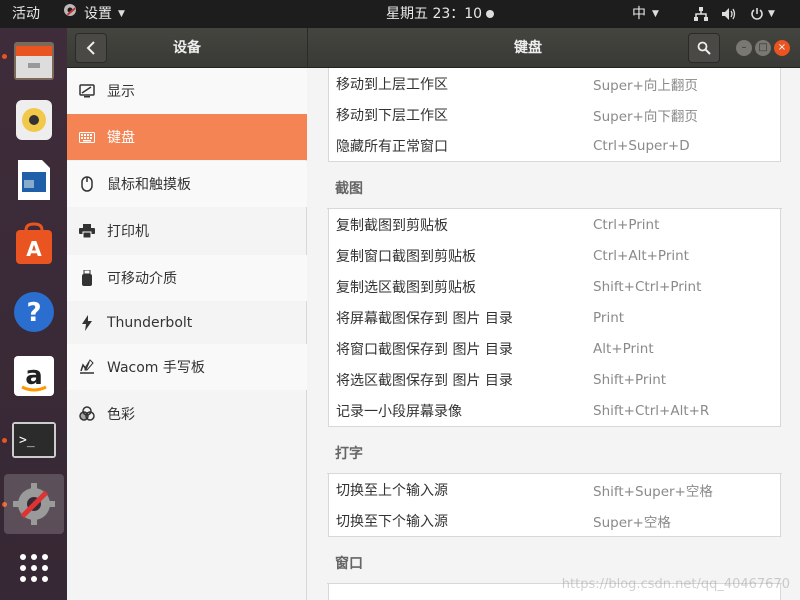 The image size is (800, 600). Describe the element at coordinates (490, 14) in the screenshot. I see `recording-dot-icon` at that location.